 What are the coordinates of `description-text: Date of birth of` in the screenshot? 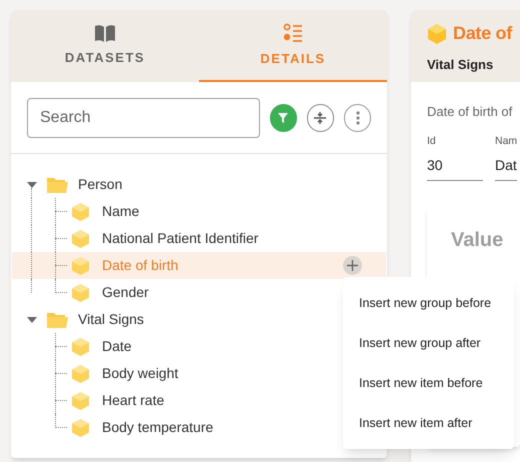 It's located at (470, 112).